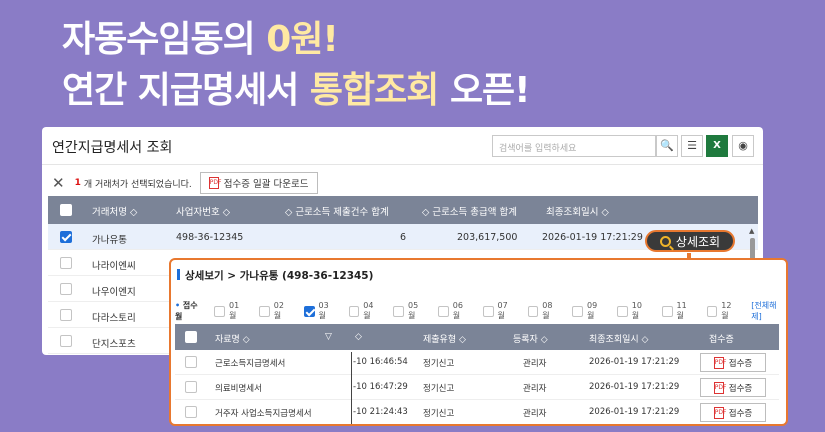 The width and height of the screenshot is (825, 432). Describe the element at coordinates (751, 231) in the screenshot. I see `scroll-up-icon: ▲` at that location.